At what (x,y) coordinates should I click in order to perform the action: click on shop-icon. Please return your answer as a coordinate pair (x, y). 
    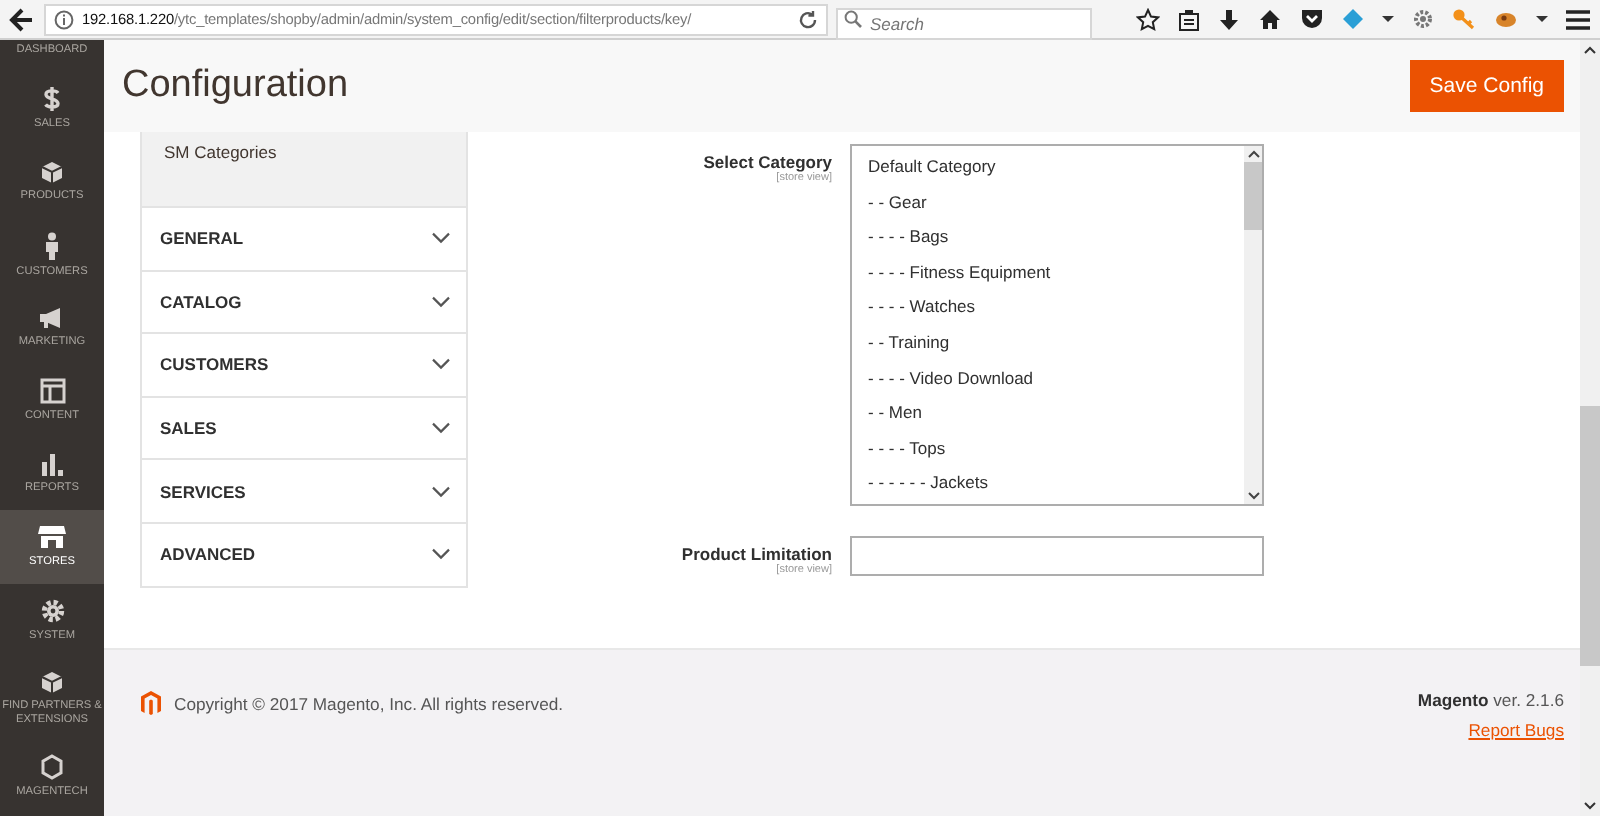
    Looking at the image, I should click on (52, 537).